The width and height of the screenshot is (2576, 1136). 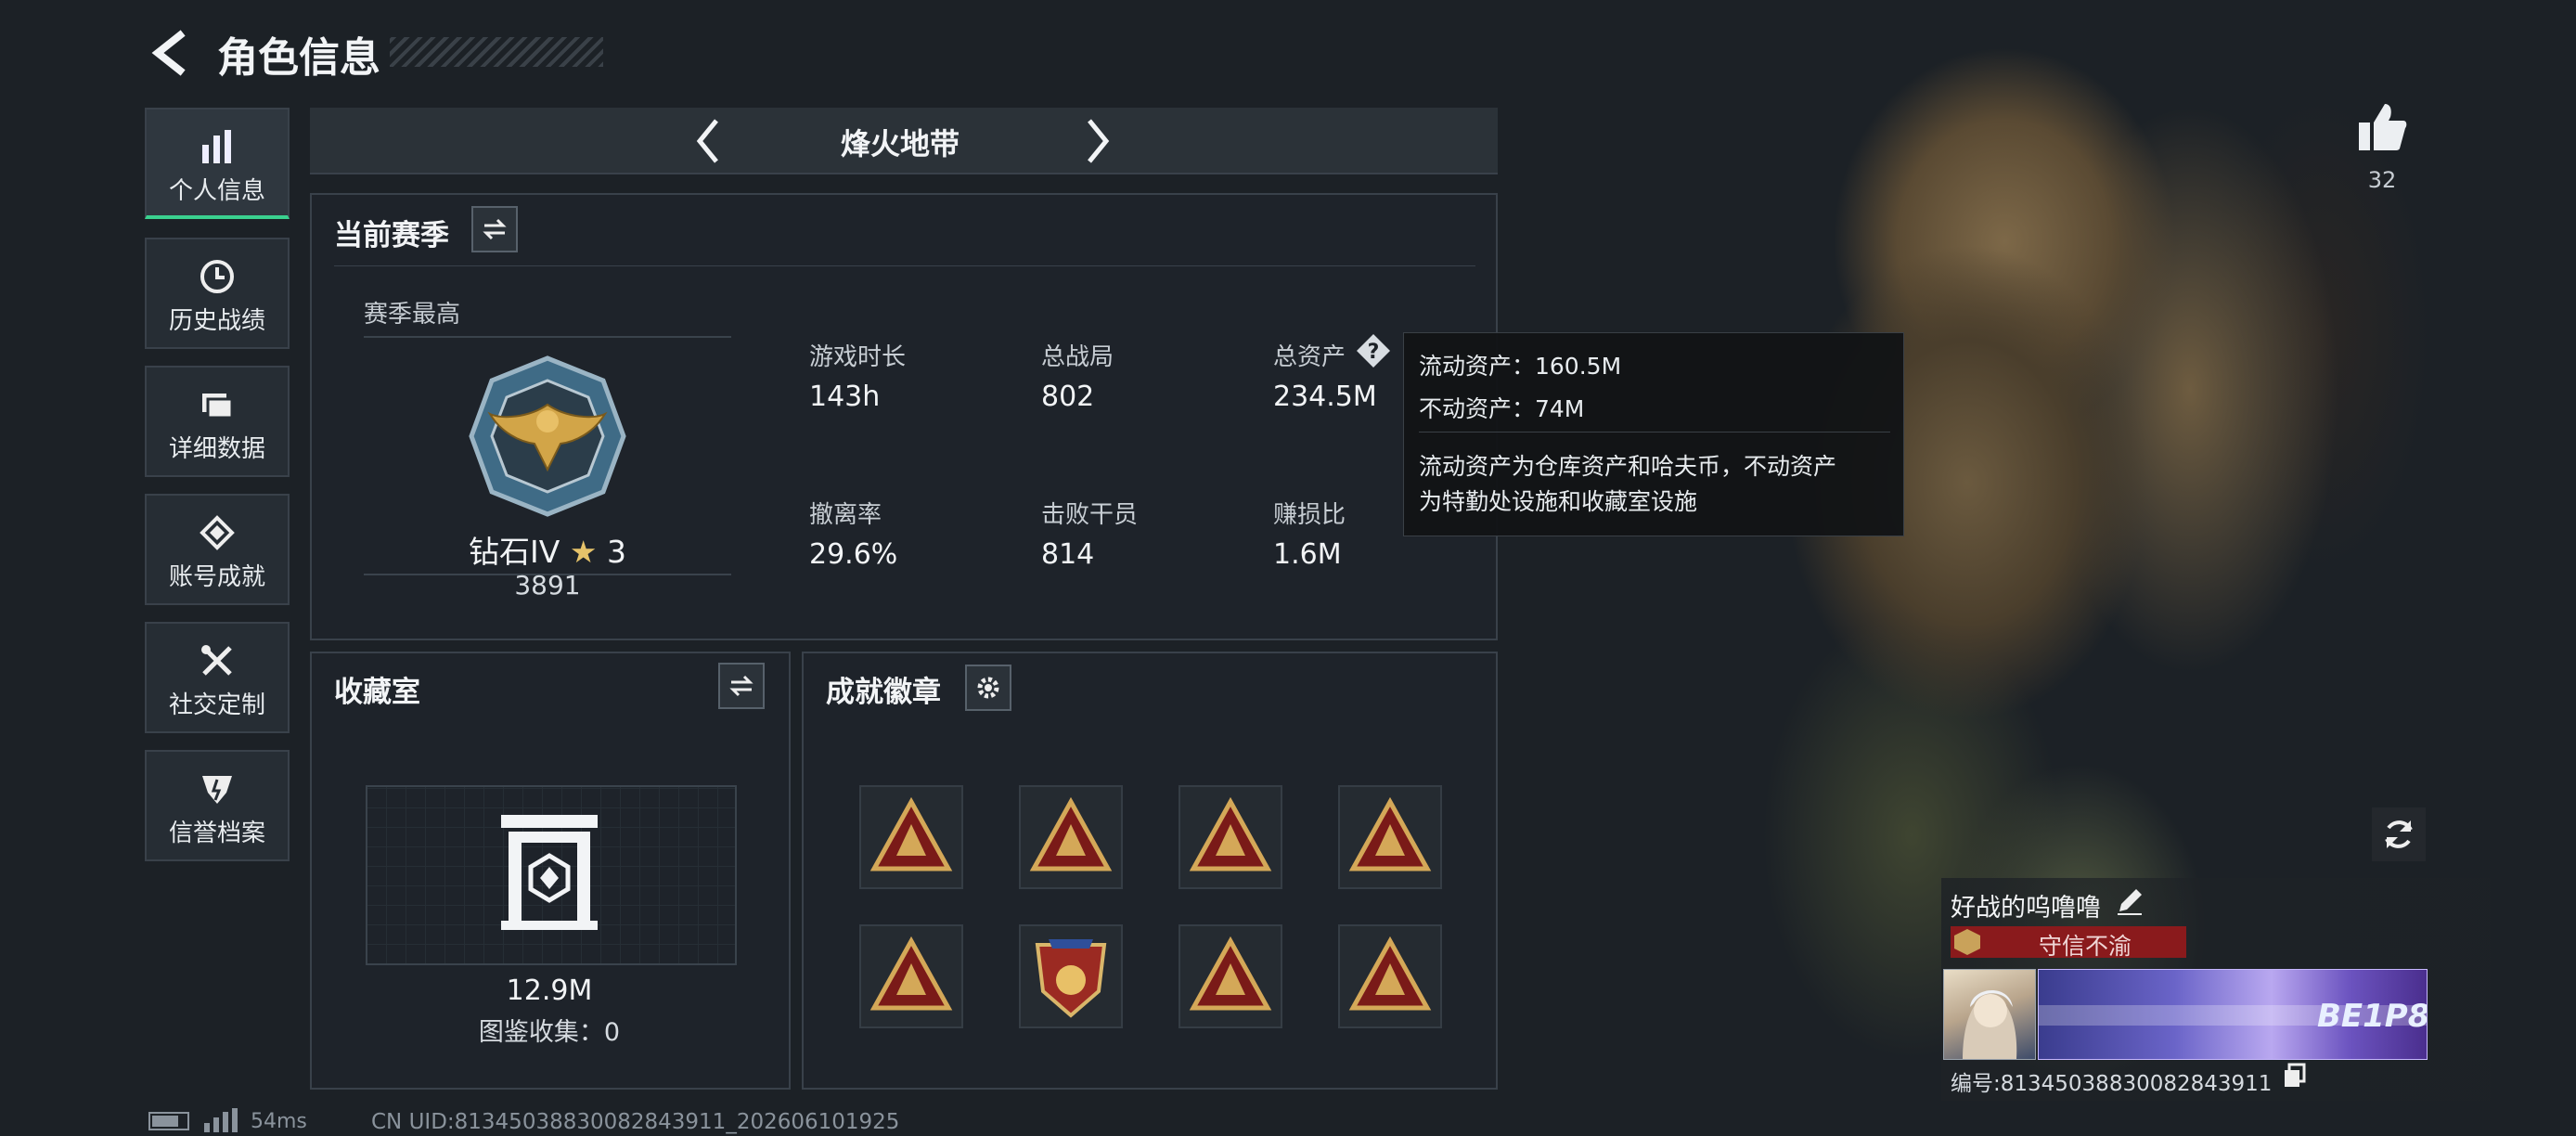 I want to click on clock-icon, so click(x=217, y=275).